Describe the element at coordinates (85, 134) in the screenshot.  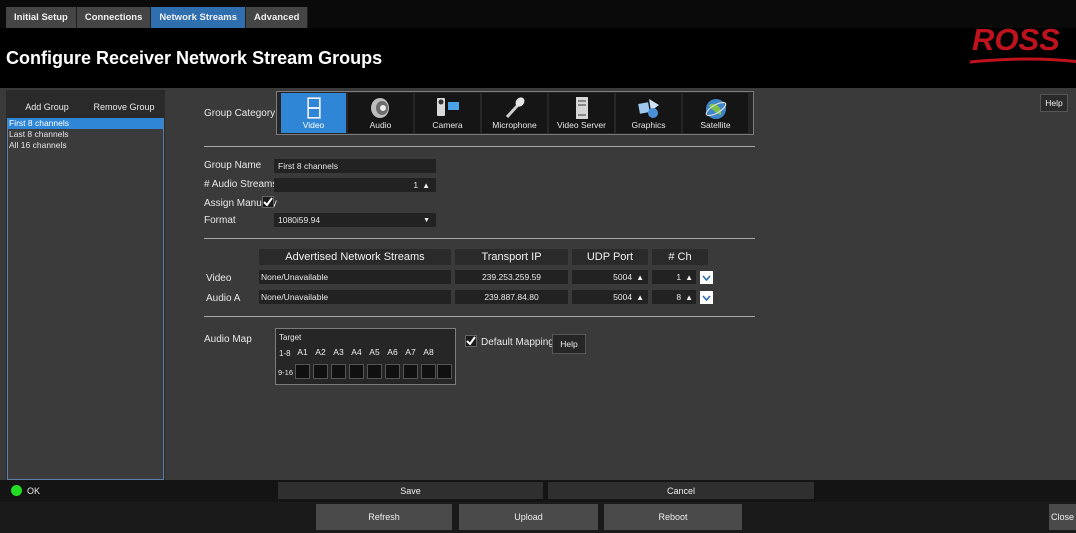
I see `group-item-last-8: Last 8 channels` at that location.